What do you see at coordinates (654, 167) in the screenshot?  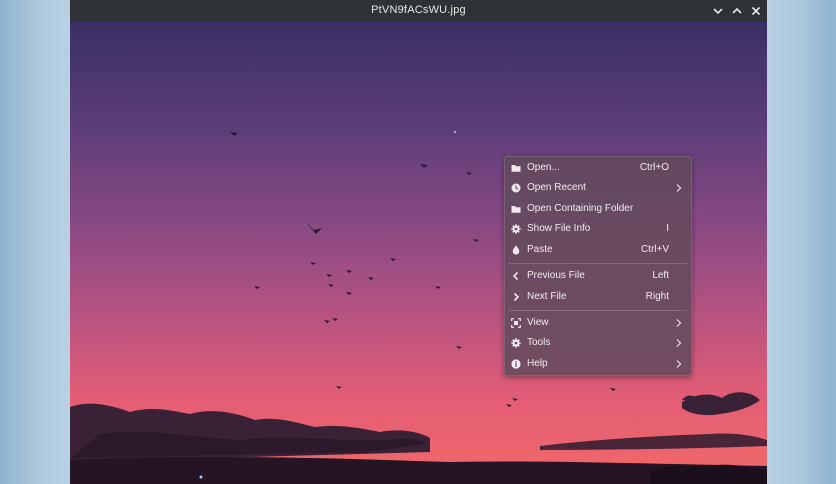 I see `menu-item-shortcut: Ctrl+O` at bounding box center [654, 167].